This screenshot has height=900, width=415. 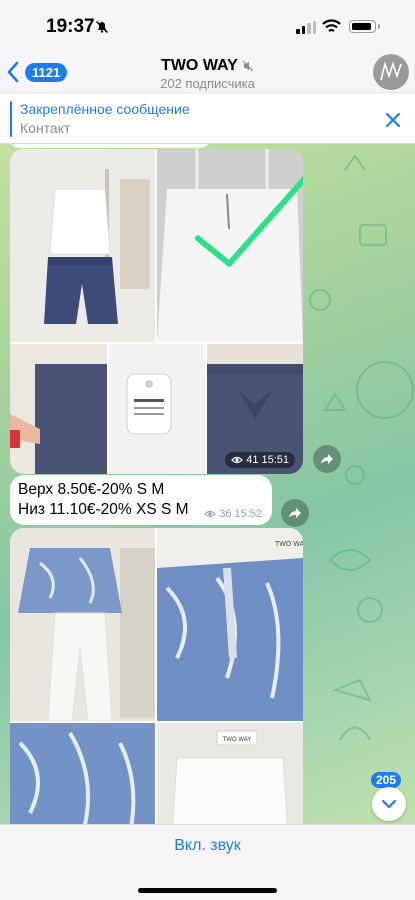 What do you see at coordinates (11, 119) in the screenshot?
I see `pinned-indicator` at bounding box center [11, 119].